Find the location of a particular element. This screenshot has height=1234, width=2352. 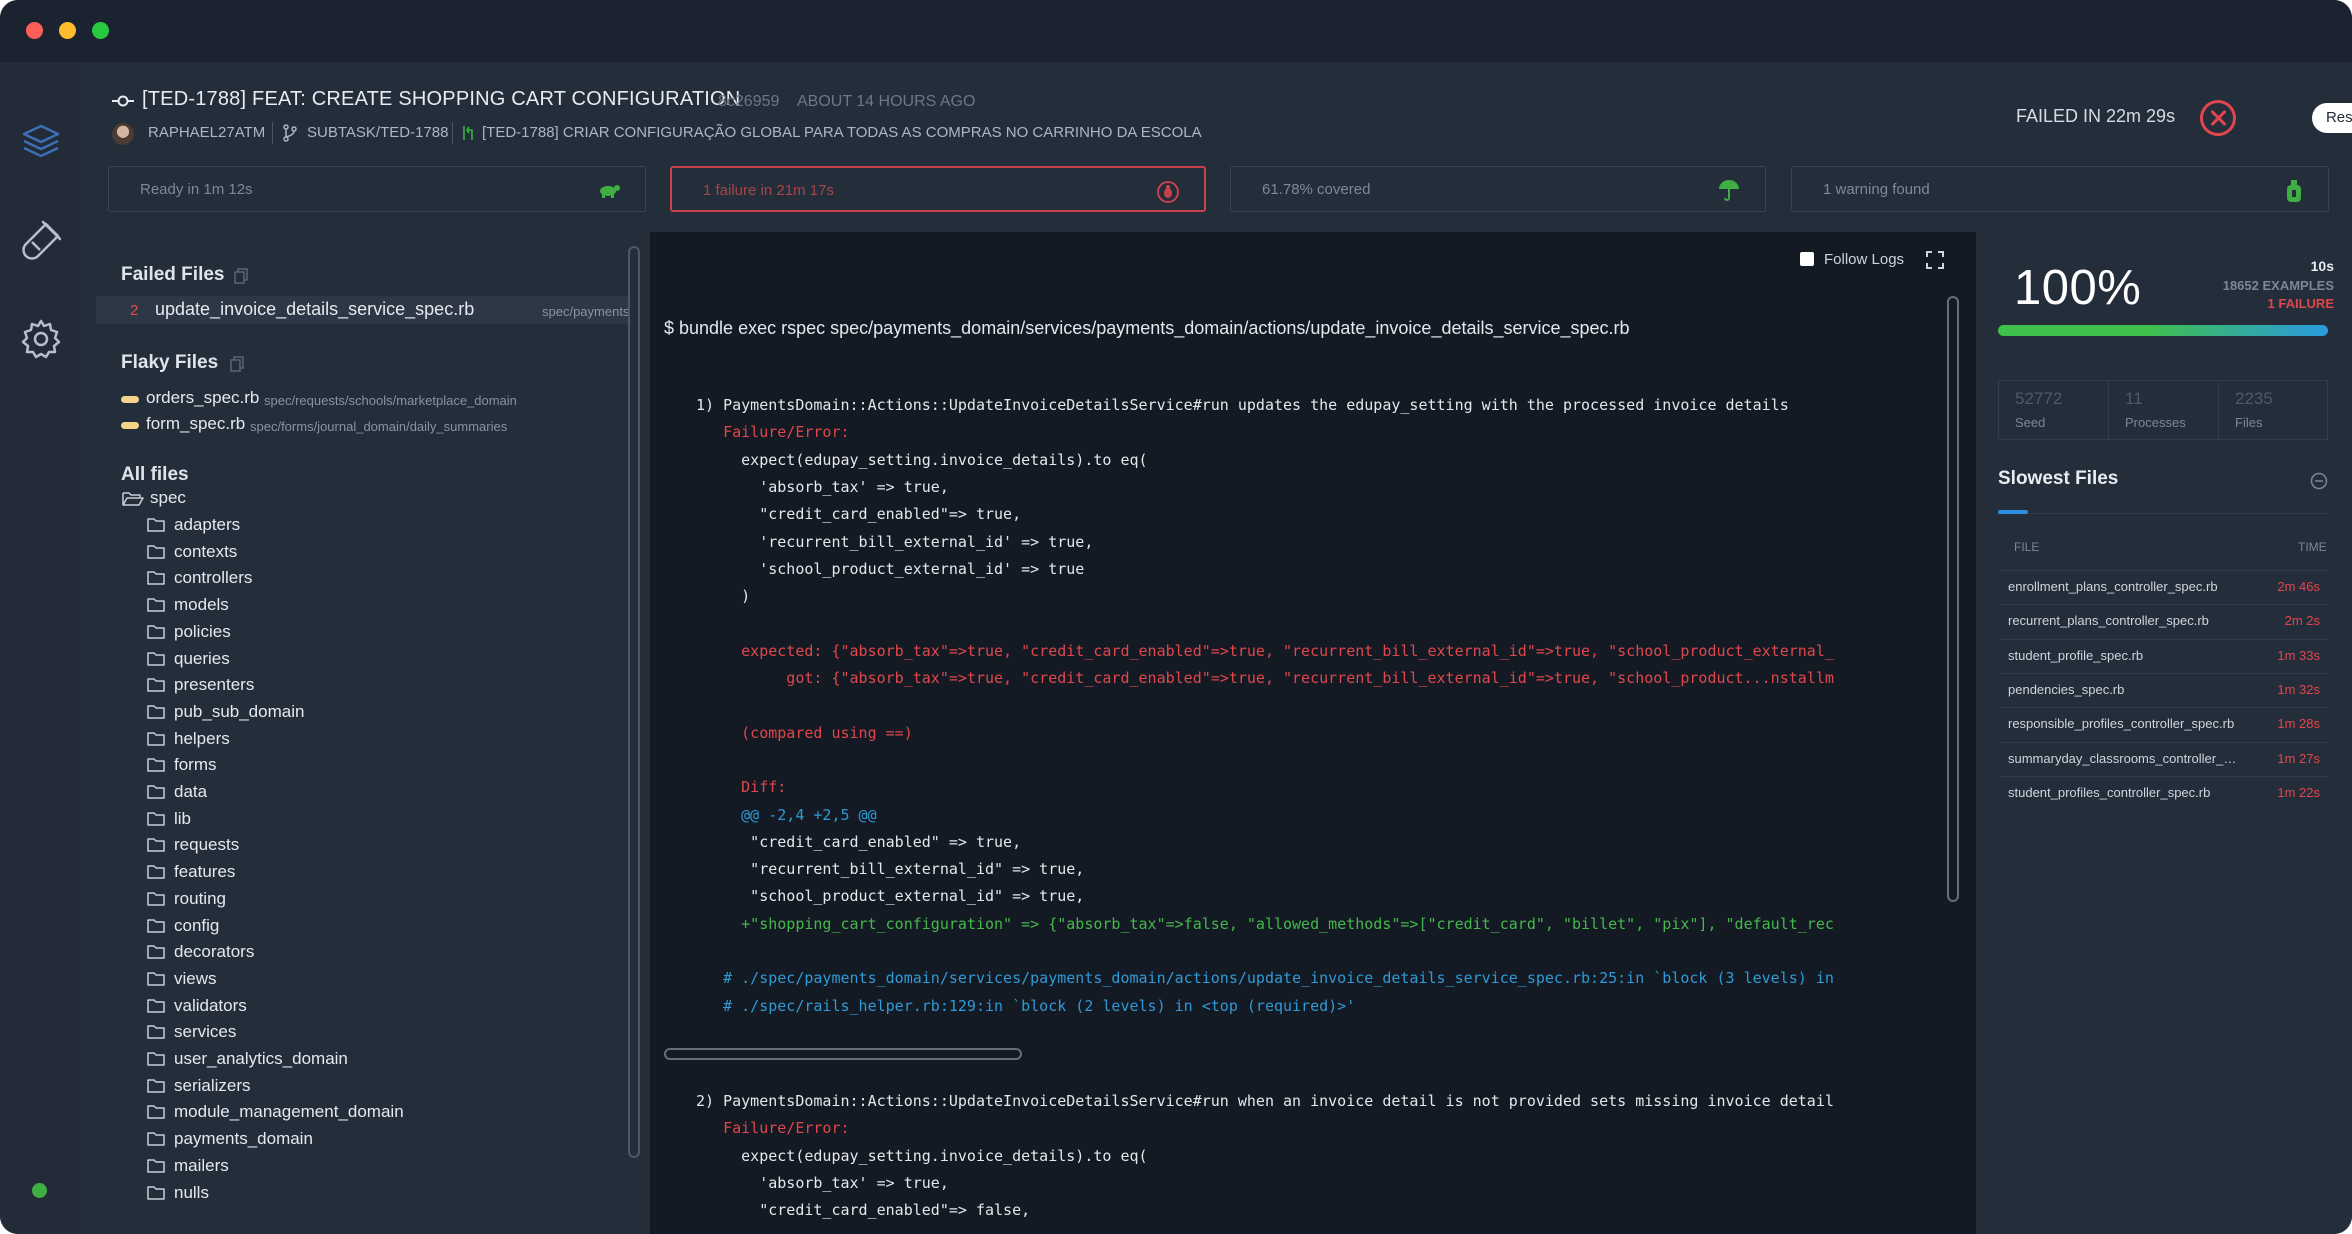

folder-label: decorators is located at coordinates (214, 952).